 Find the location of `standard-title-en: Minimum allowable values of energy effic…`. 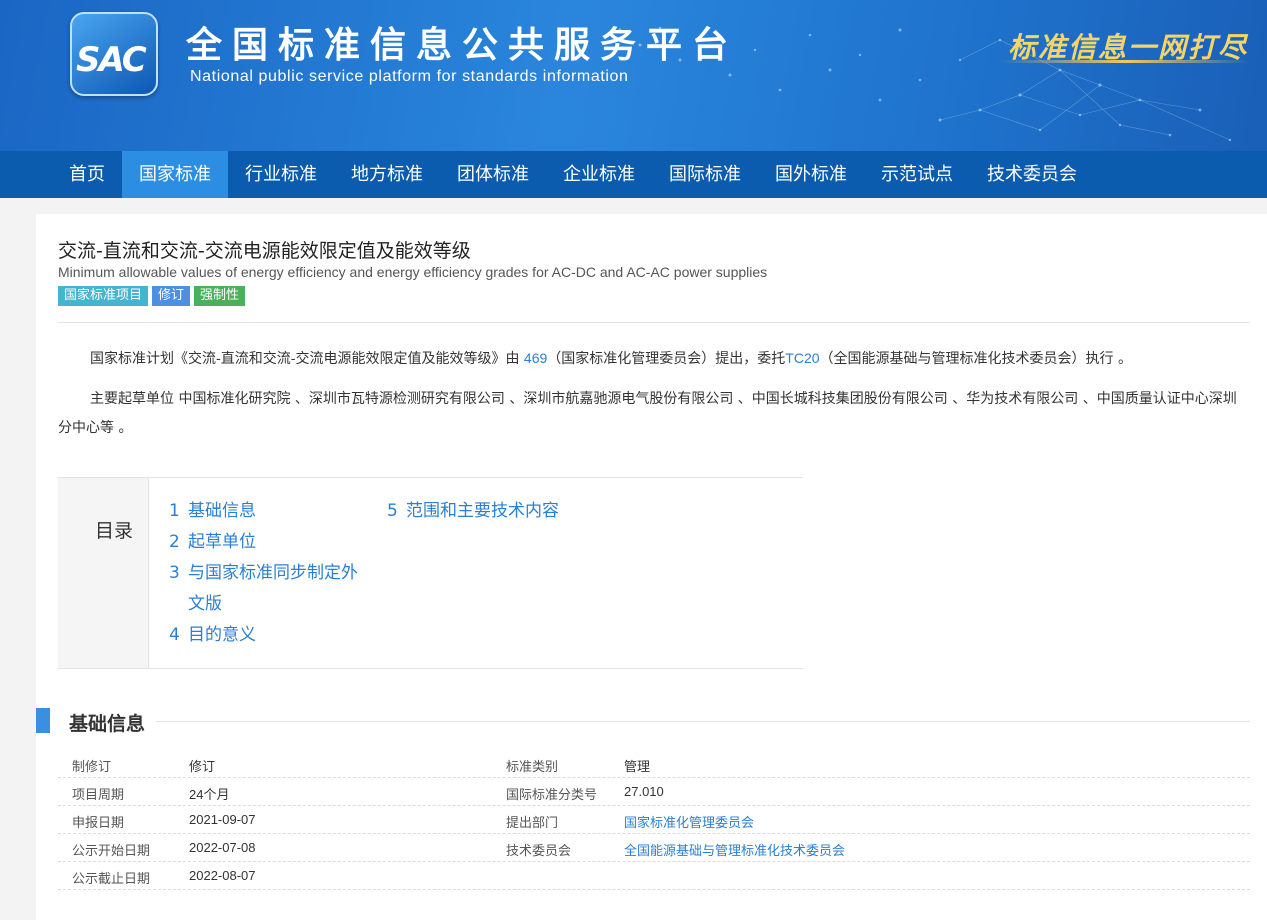

standard-title-en: Minimum allowable values of energy effic… is located at coordinates (413, 272).